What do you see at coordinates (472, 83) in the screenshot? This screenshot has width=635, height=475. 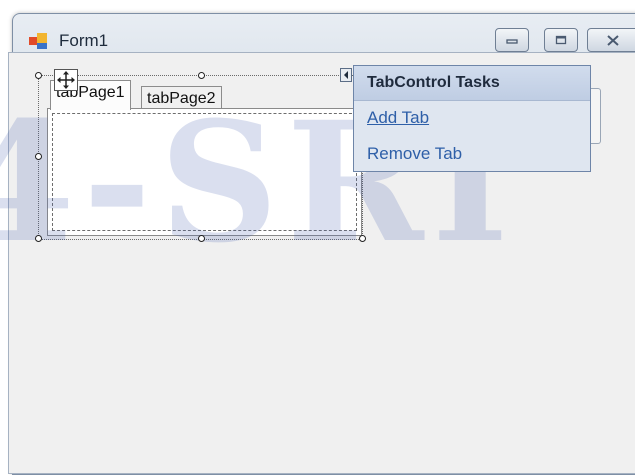 I see `tasks-panel-title: TabControl Tasks` at bounding box center [472, 83].